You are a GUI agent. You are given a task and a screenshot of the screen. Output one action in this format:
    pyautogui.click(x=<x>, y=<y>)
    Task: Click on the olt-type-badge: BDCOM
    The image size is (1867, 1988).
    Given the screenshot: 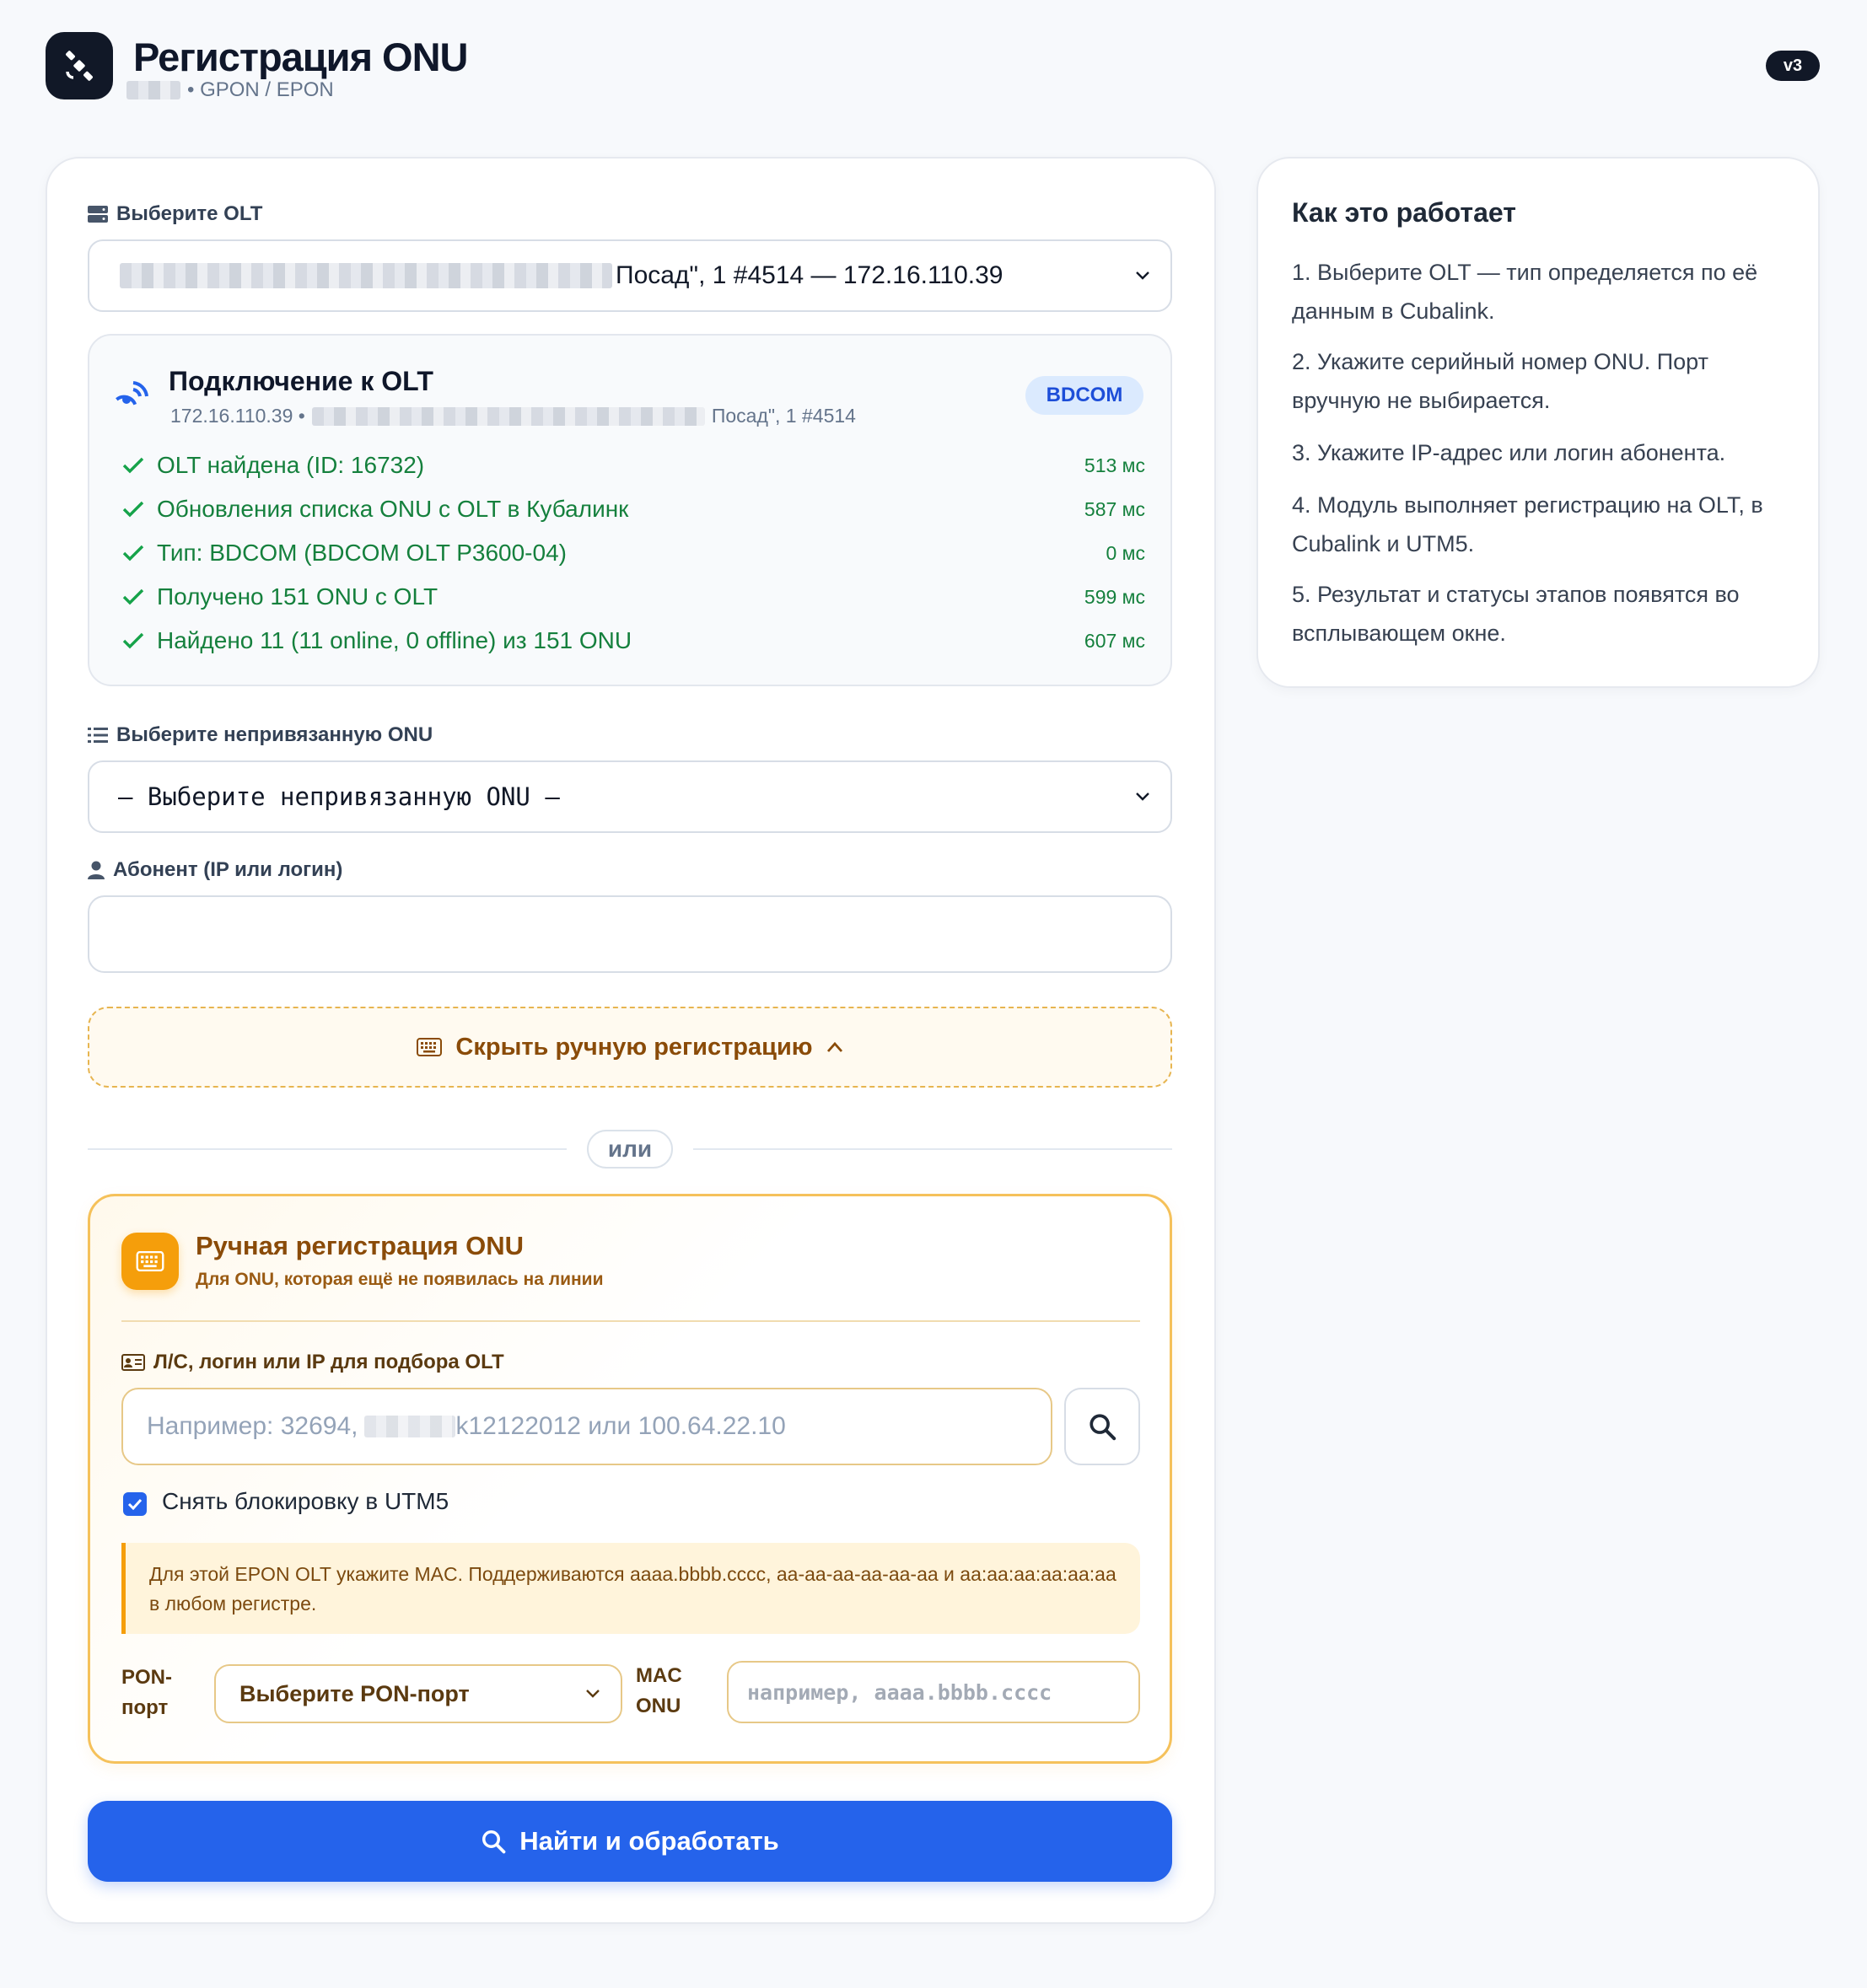 What is the action you would take?
    pyautogui.click(x=1084, y=395)
    